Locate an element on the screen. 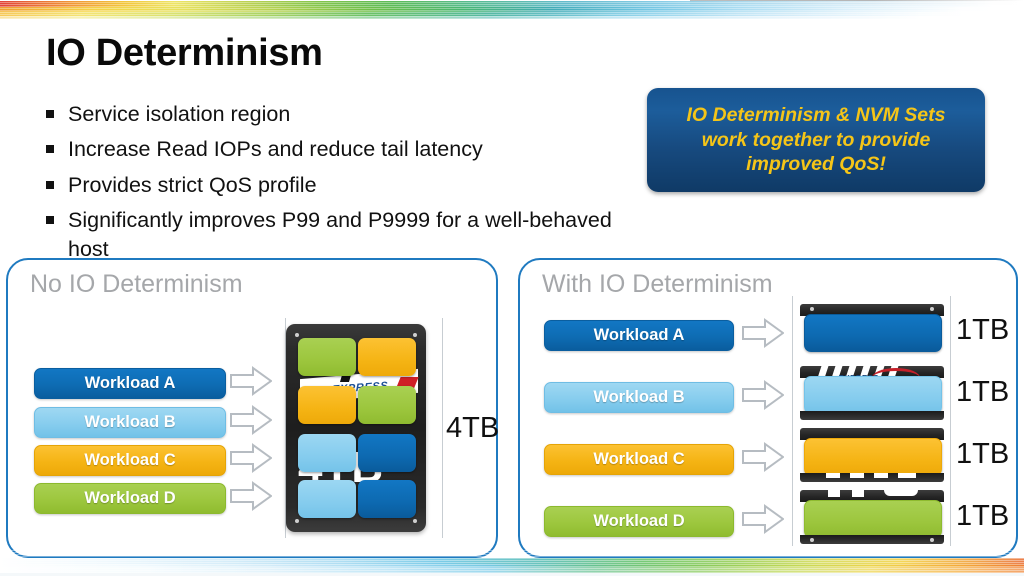 This screenshot has height=576, width=1024. list-item: Provides strict QoS profile is located at coordinates (346, 185).